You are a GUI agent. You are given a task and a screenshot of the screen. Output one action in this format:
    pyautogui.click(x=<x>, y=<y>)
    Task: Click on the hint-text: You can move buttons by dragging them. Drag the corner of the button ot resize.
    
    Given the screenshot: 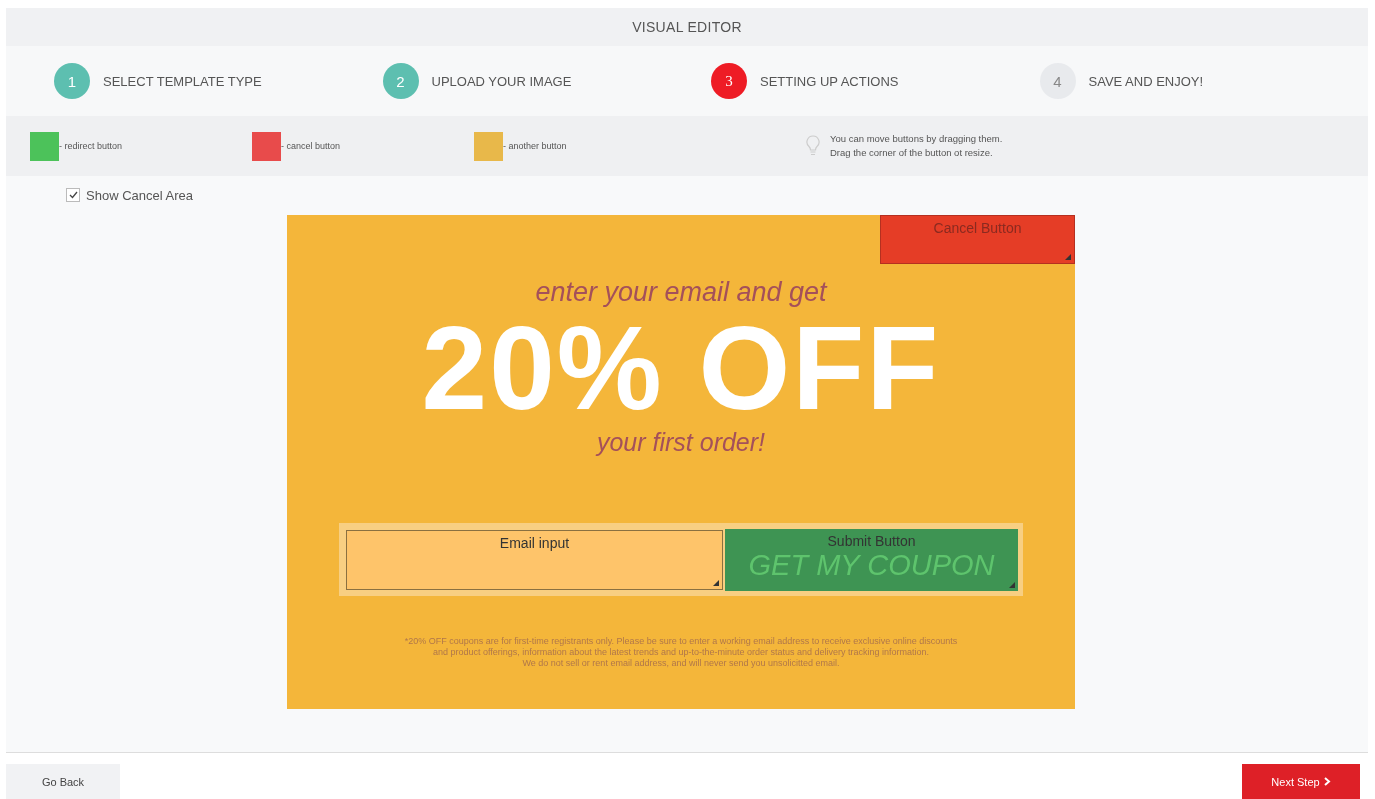 What is the action you would take?
    pyautogui.click(x=916, y=146)
    